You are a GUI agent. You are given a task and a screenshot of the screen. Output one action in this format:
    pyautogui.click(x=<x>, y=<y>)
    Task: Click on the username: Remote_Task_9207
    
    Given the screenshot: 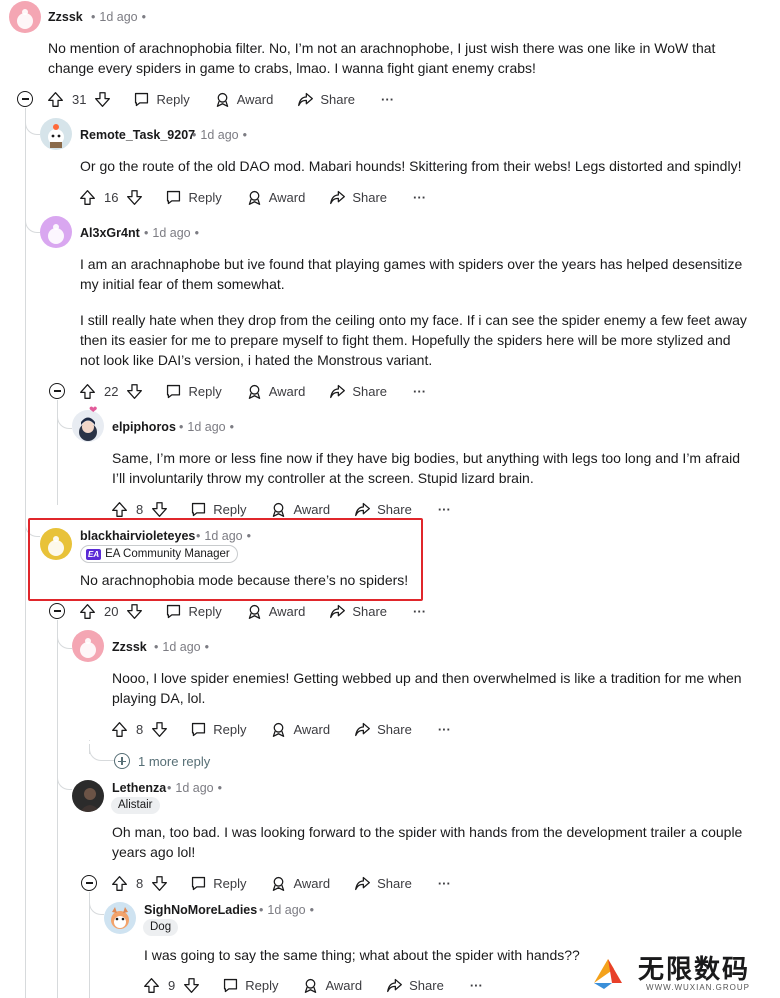 What is the action you would take?
    pyautogui.click(x=137, y=135)
    